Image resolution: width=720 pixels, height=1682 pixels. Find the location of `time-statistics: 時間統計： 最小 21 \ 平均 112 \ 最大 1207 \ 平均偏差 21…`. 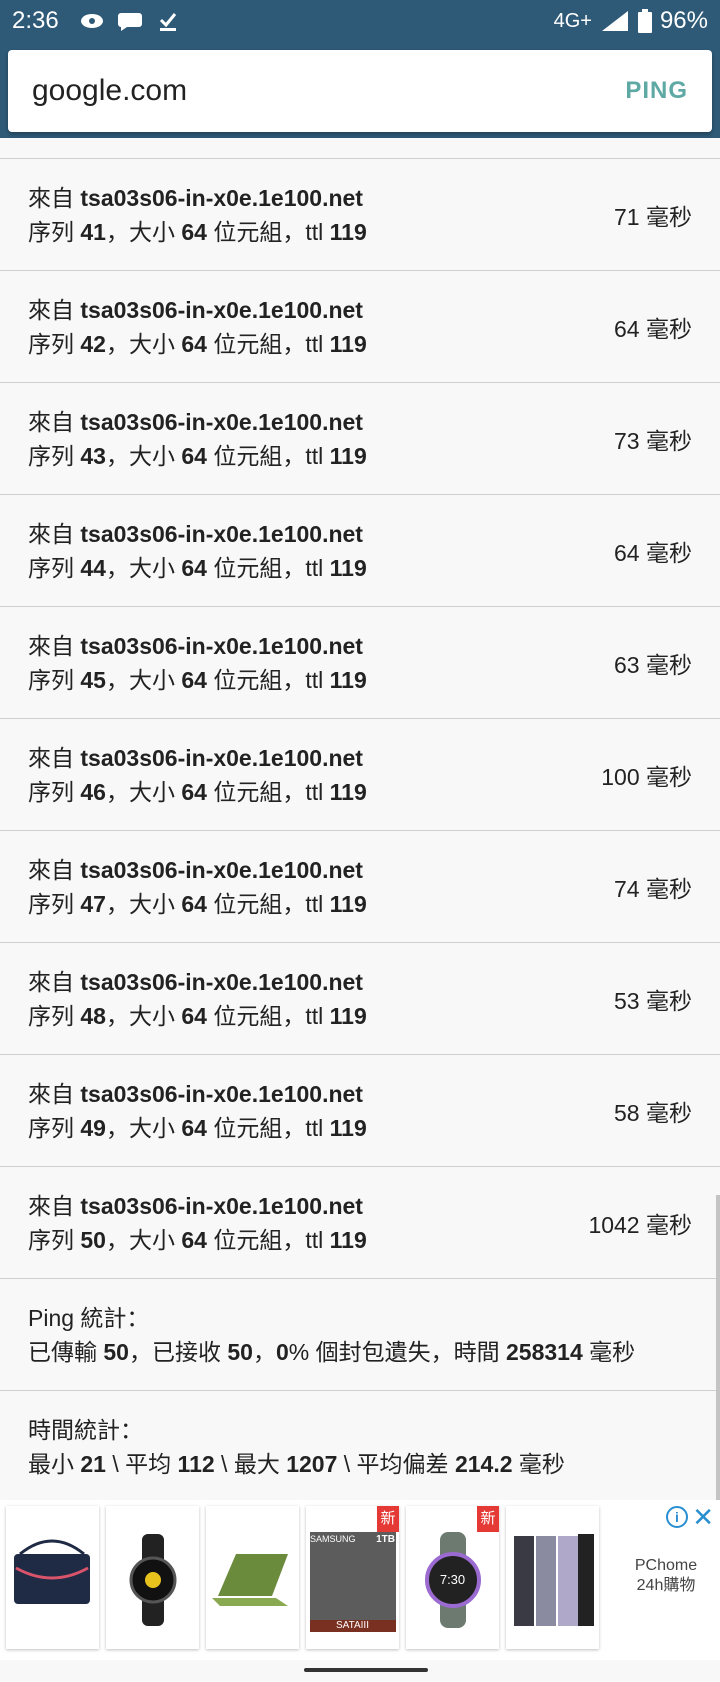

time-statistics: 時間統計： 最小 21 \ 平均 112 \ 最大 1207 \ 平均偏差 21… is located at coordinates (360, 1447).